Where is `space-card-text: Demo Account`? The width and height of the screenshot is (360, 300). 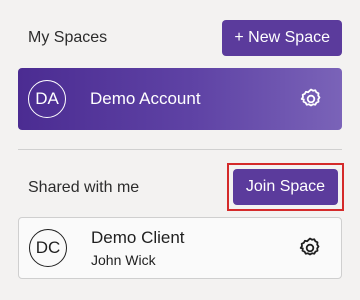
space-card-text: Demo Account is located at coordinates (194, 99).